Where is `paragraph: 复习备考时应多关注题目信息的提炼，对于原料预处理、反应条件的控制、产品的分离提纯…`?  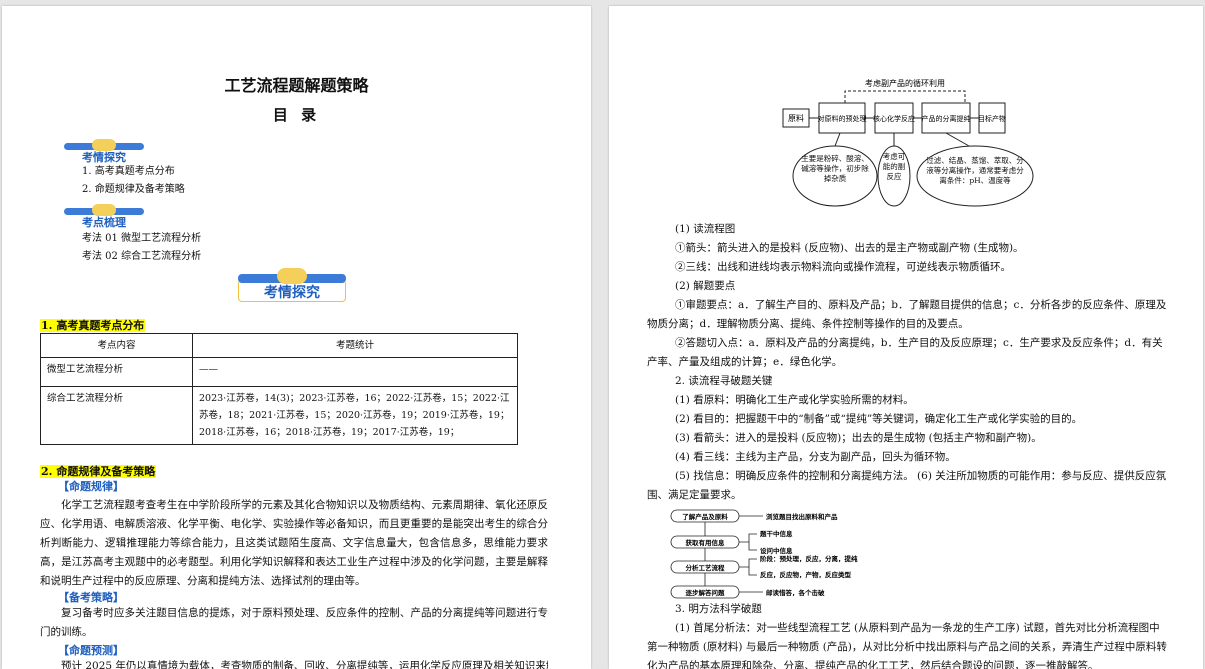 paragraph: 复习备考时应多关注题目信息的提炼，对于原料预处理、反应条件的控制、产品的分离提纯… is located at coordinates (294, 622).